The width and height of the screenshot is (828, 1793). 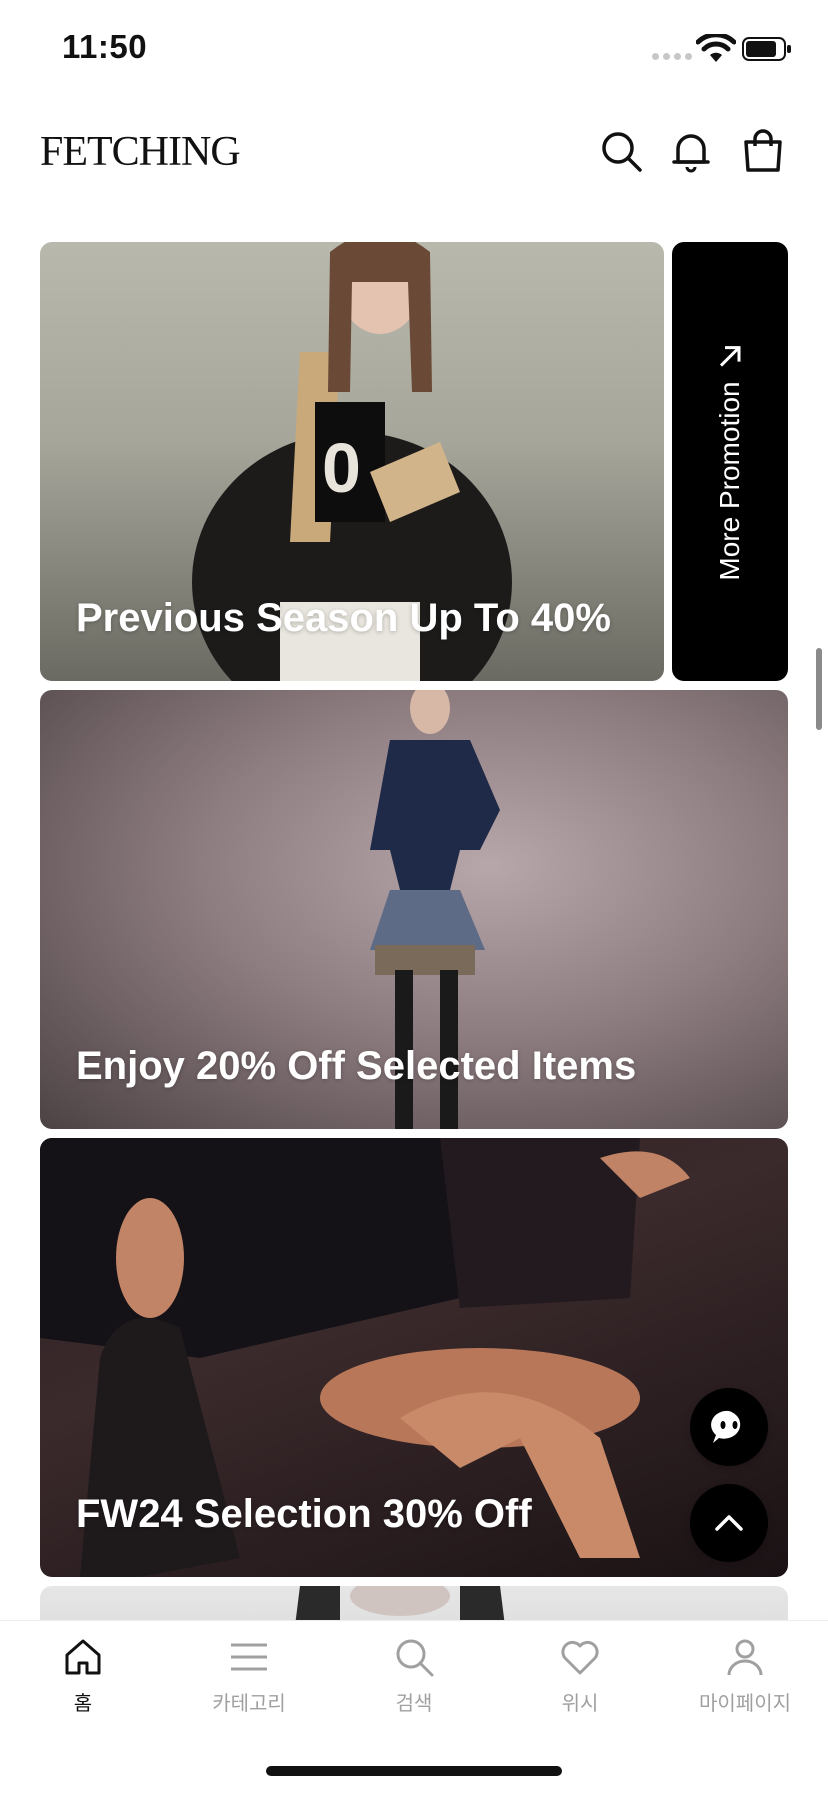 I want to click on status-bar: 11:50, so click(x=414, y=50).